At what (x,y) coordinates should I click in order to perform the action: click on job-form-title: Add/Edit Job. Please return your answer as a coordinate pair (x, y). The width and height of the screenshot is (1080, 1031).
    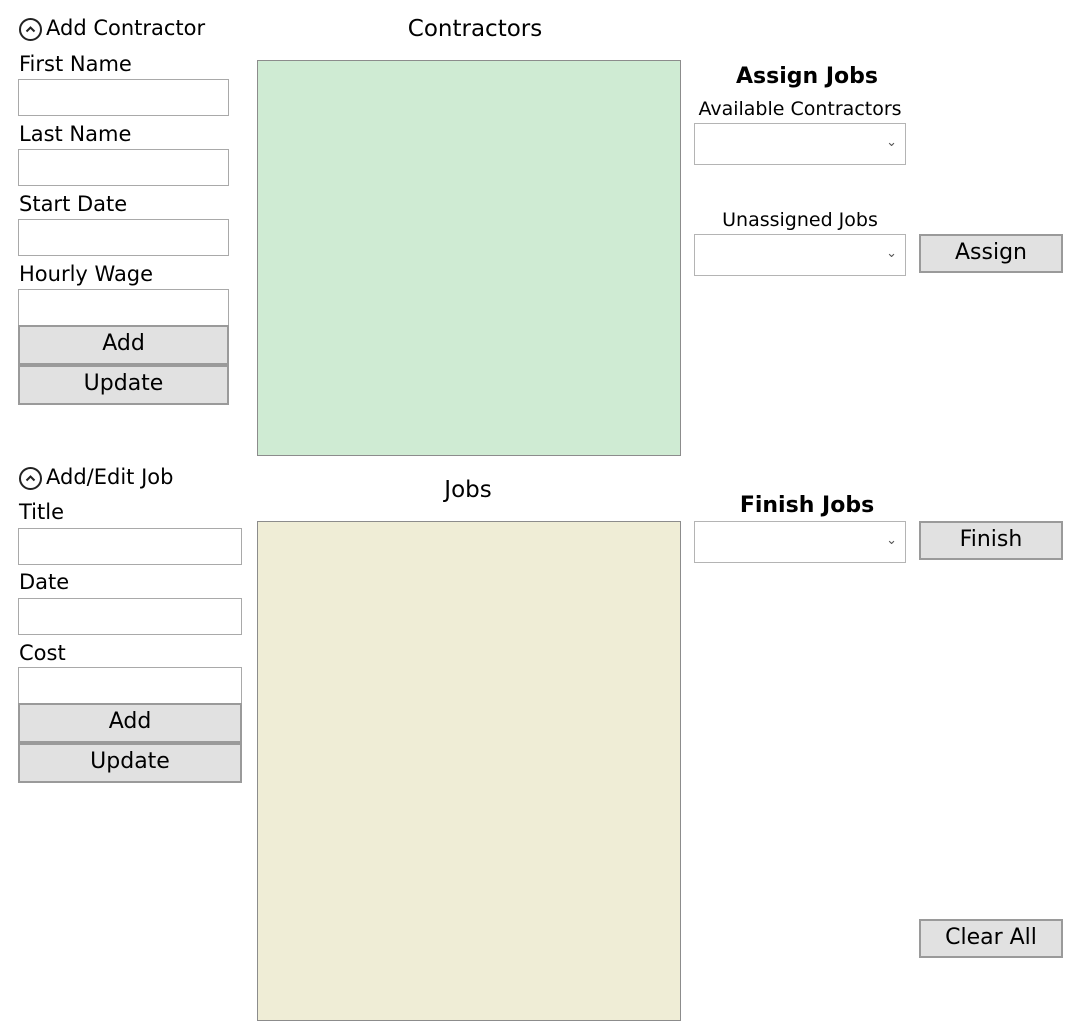
    Looking at the image, I should click on (110, 477).